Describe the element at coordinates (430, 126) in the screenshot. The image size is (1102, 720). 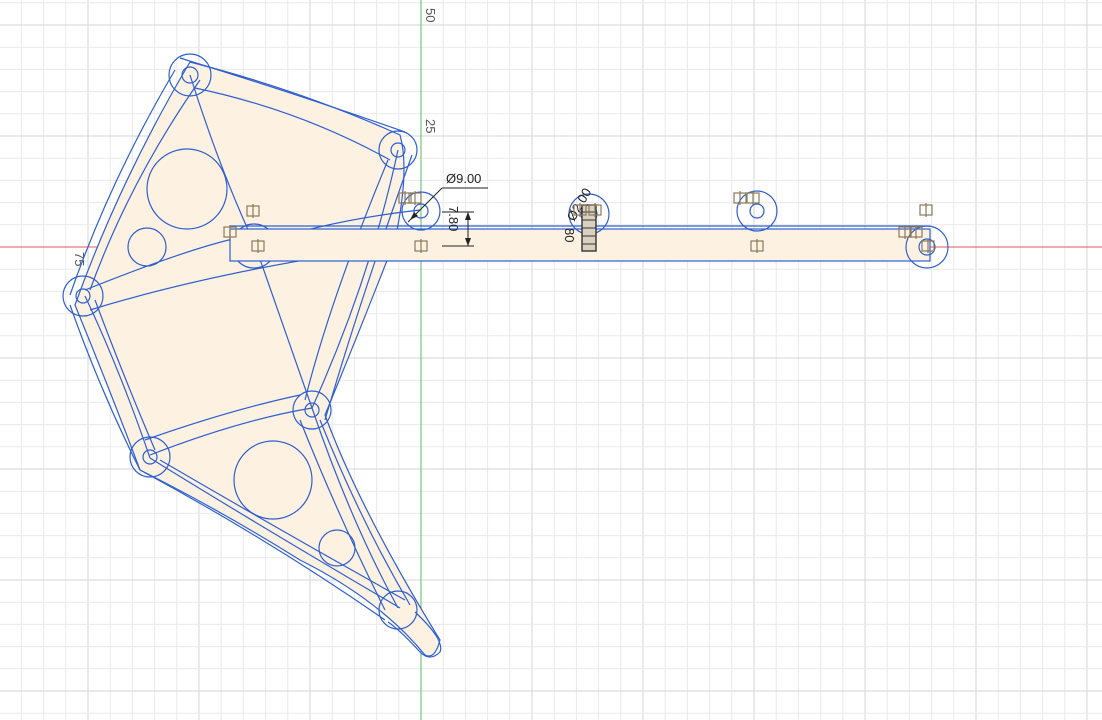
I see `ruler-label-y-25: 25` at that location.